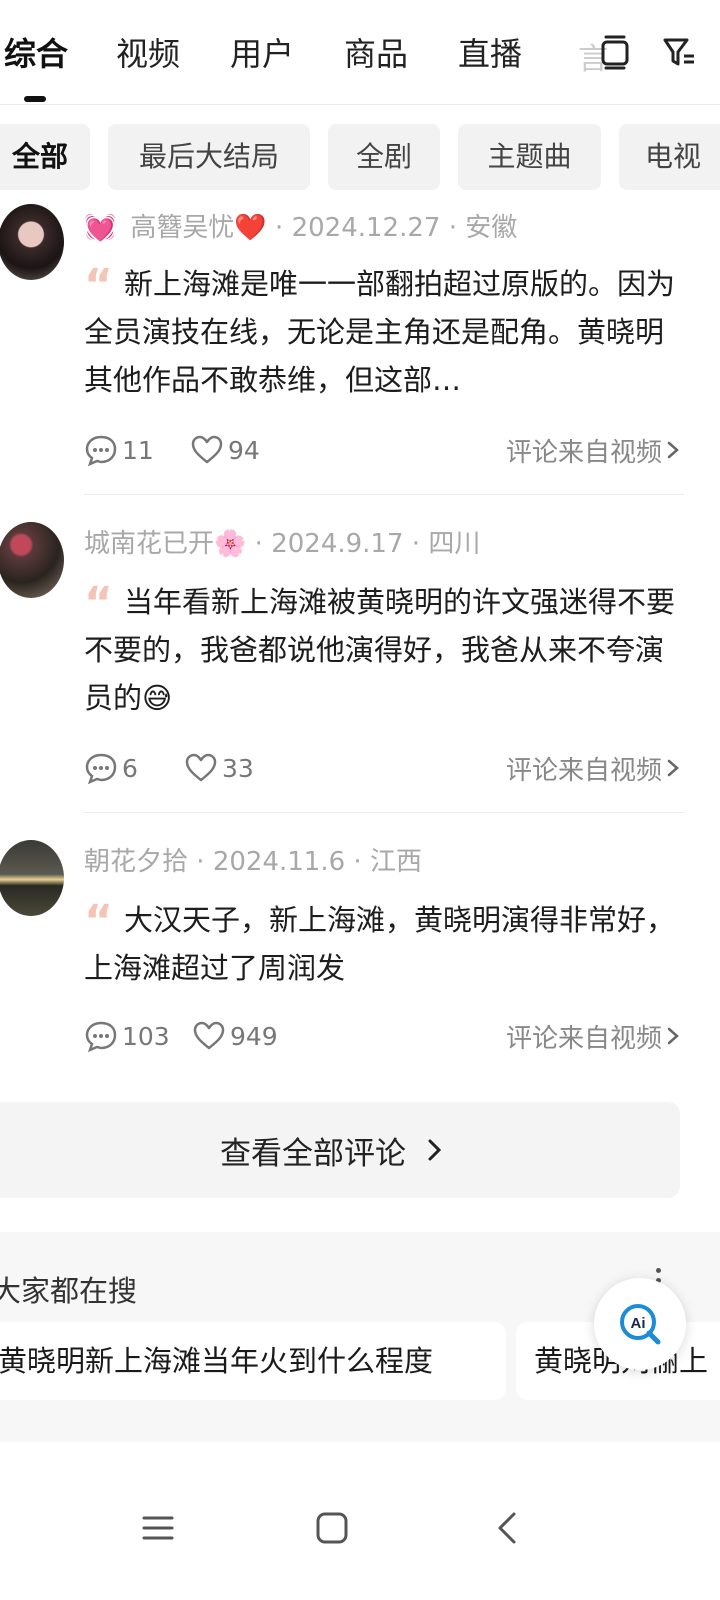 This screenshot has width=720, height=1600. What do you see at coordinates (225, 450) in the screenshot?
I see `like-button: 94` at bounding box center [225, 450].